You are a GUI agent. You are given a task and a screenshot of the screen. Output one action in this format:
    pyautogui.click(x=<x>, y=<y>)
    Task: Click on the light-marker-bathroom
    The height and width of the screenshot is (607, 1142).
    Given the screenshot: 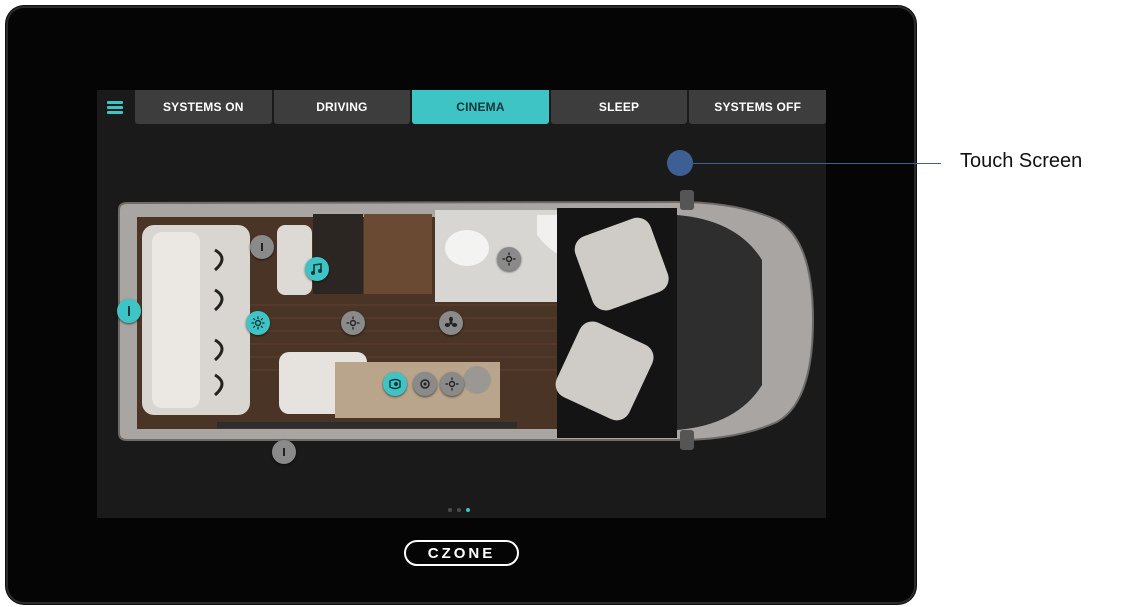 What is the action you would take?
    pyautogui.click(x=509, y=259)
    